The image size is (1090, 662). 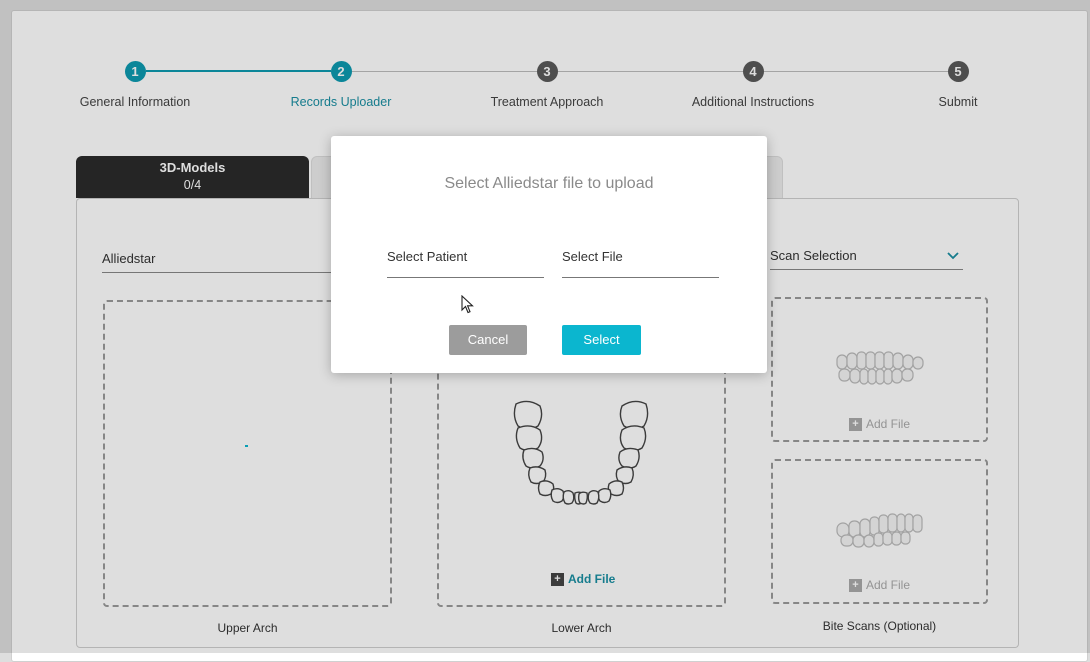 What do you see at coordinates (427, 256) in the screenshot?
I see `select-patient-placeholder: Select Patient` at bounding box center [427, 256].